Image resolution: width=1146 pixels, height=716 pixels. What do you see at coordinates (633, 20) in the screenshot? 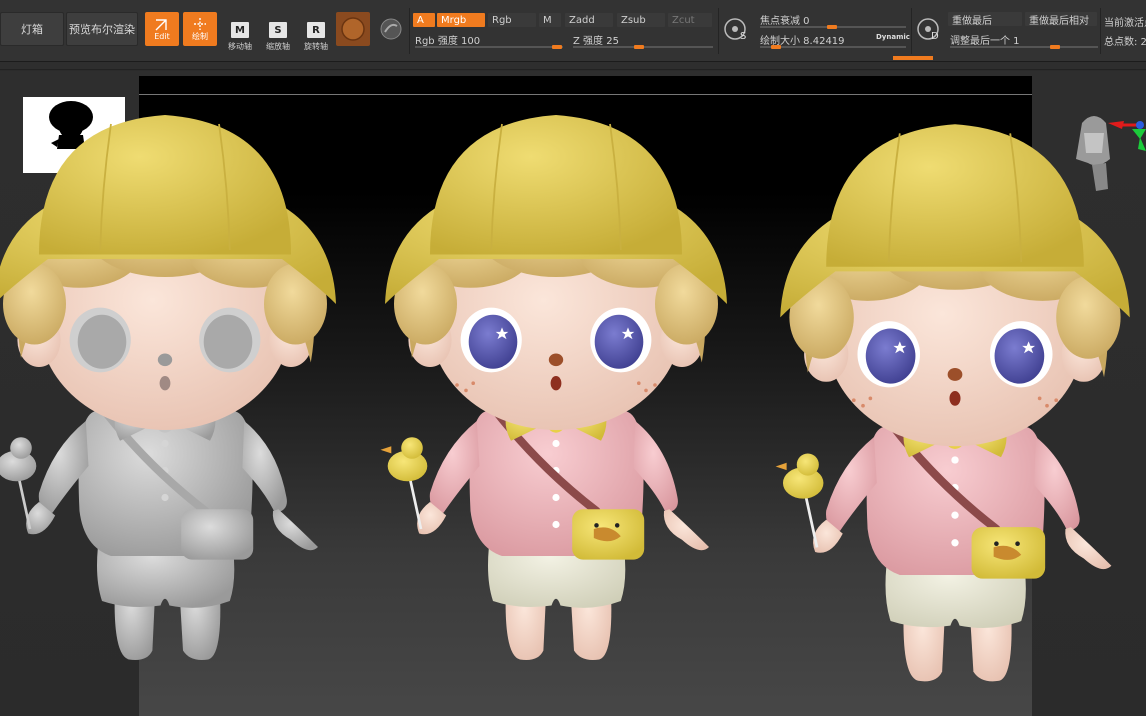
I see `mode-zsub-label: Zsub` at bounding box center [633, 20].